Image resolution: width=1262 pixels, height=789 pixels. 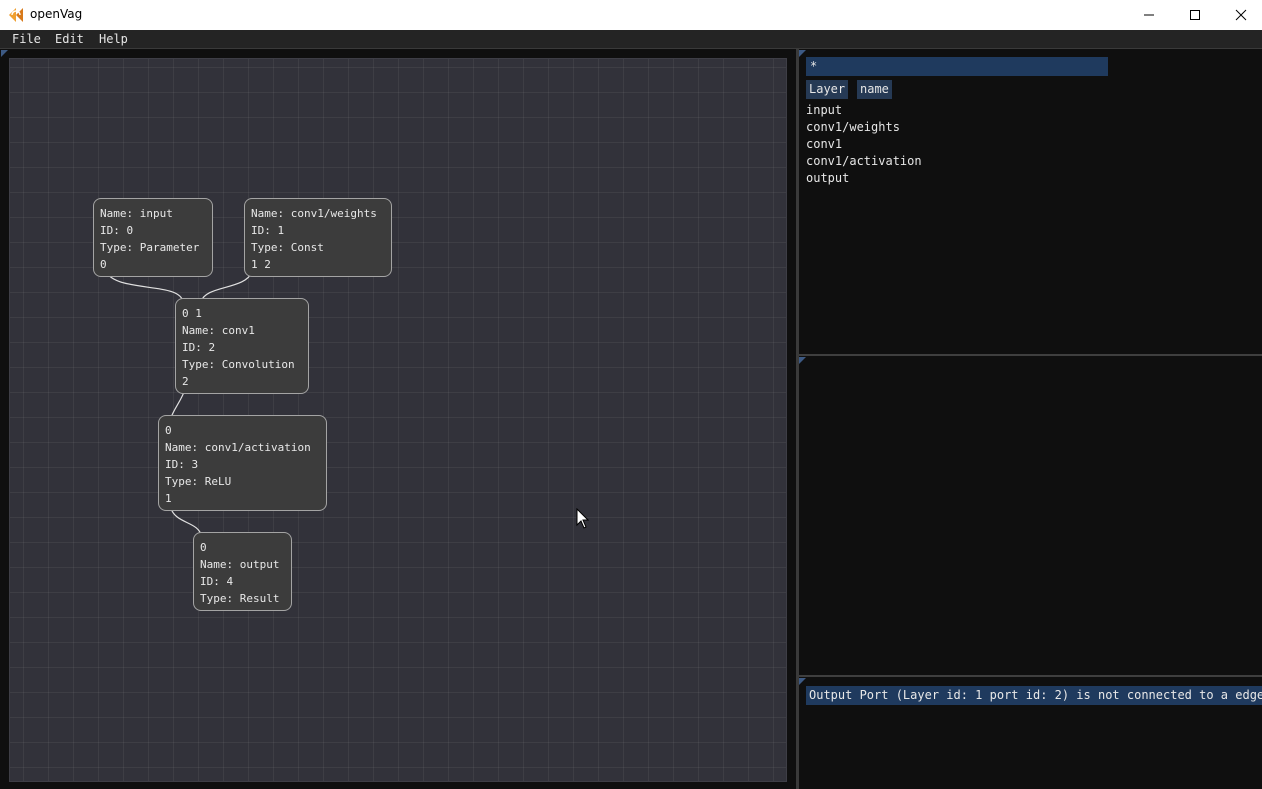 What do you see at coordinates (287, 247) in the screenshot?
I see `node-line: Type: Const` at bounding box center [287, 247].